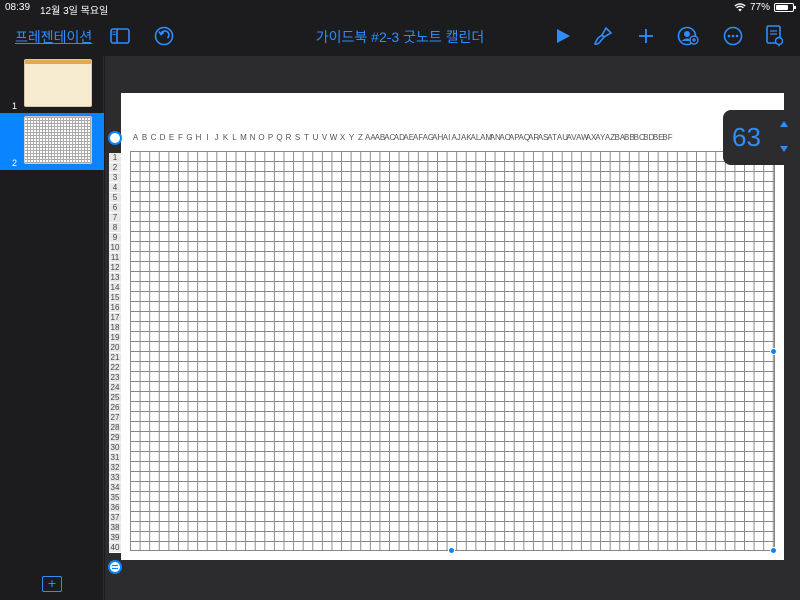  I want to click on row-header-cell: 6, so click(115, 208).